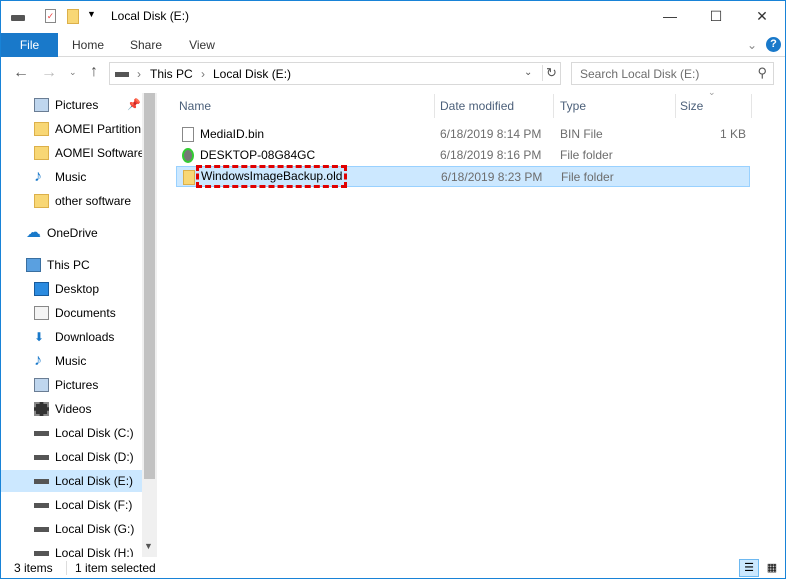  What do you see at coordinates (752, 45) in the screenshot?
I see `collapse-ribbon-icon: ⌄` at bounding box center [752, 45].